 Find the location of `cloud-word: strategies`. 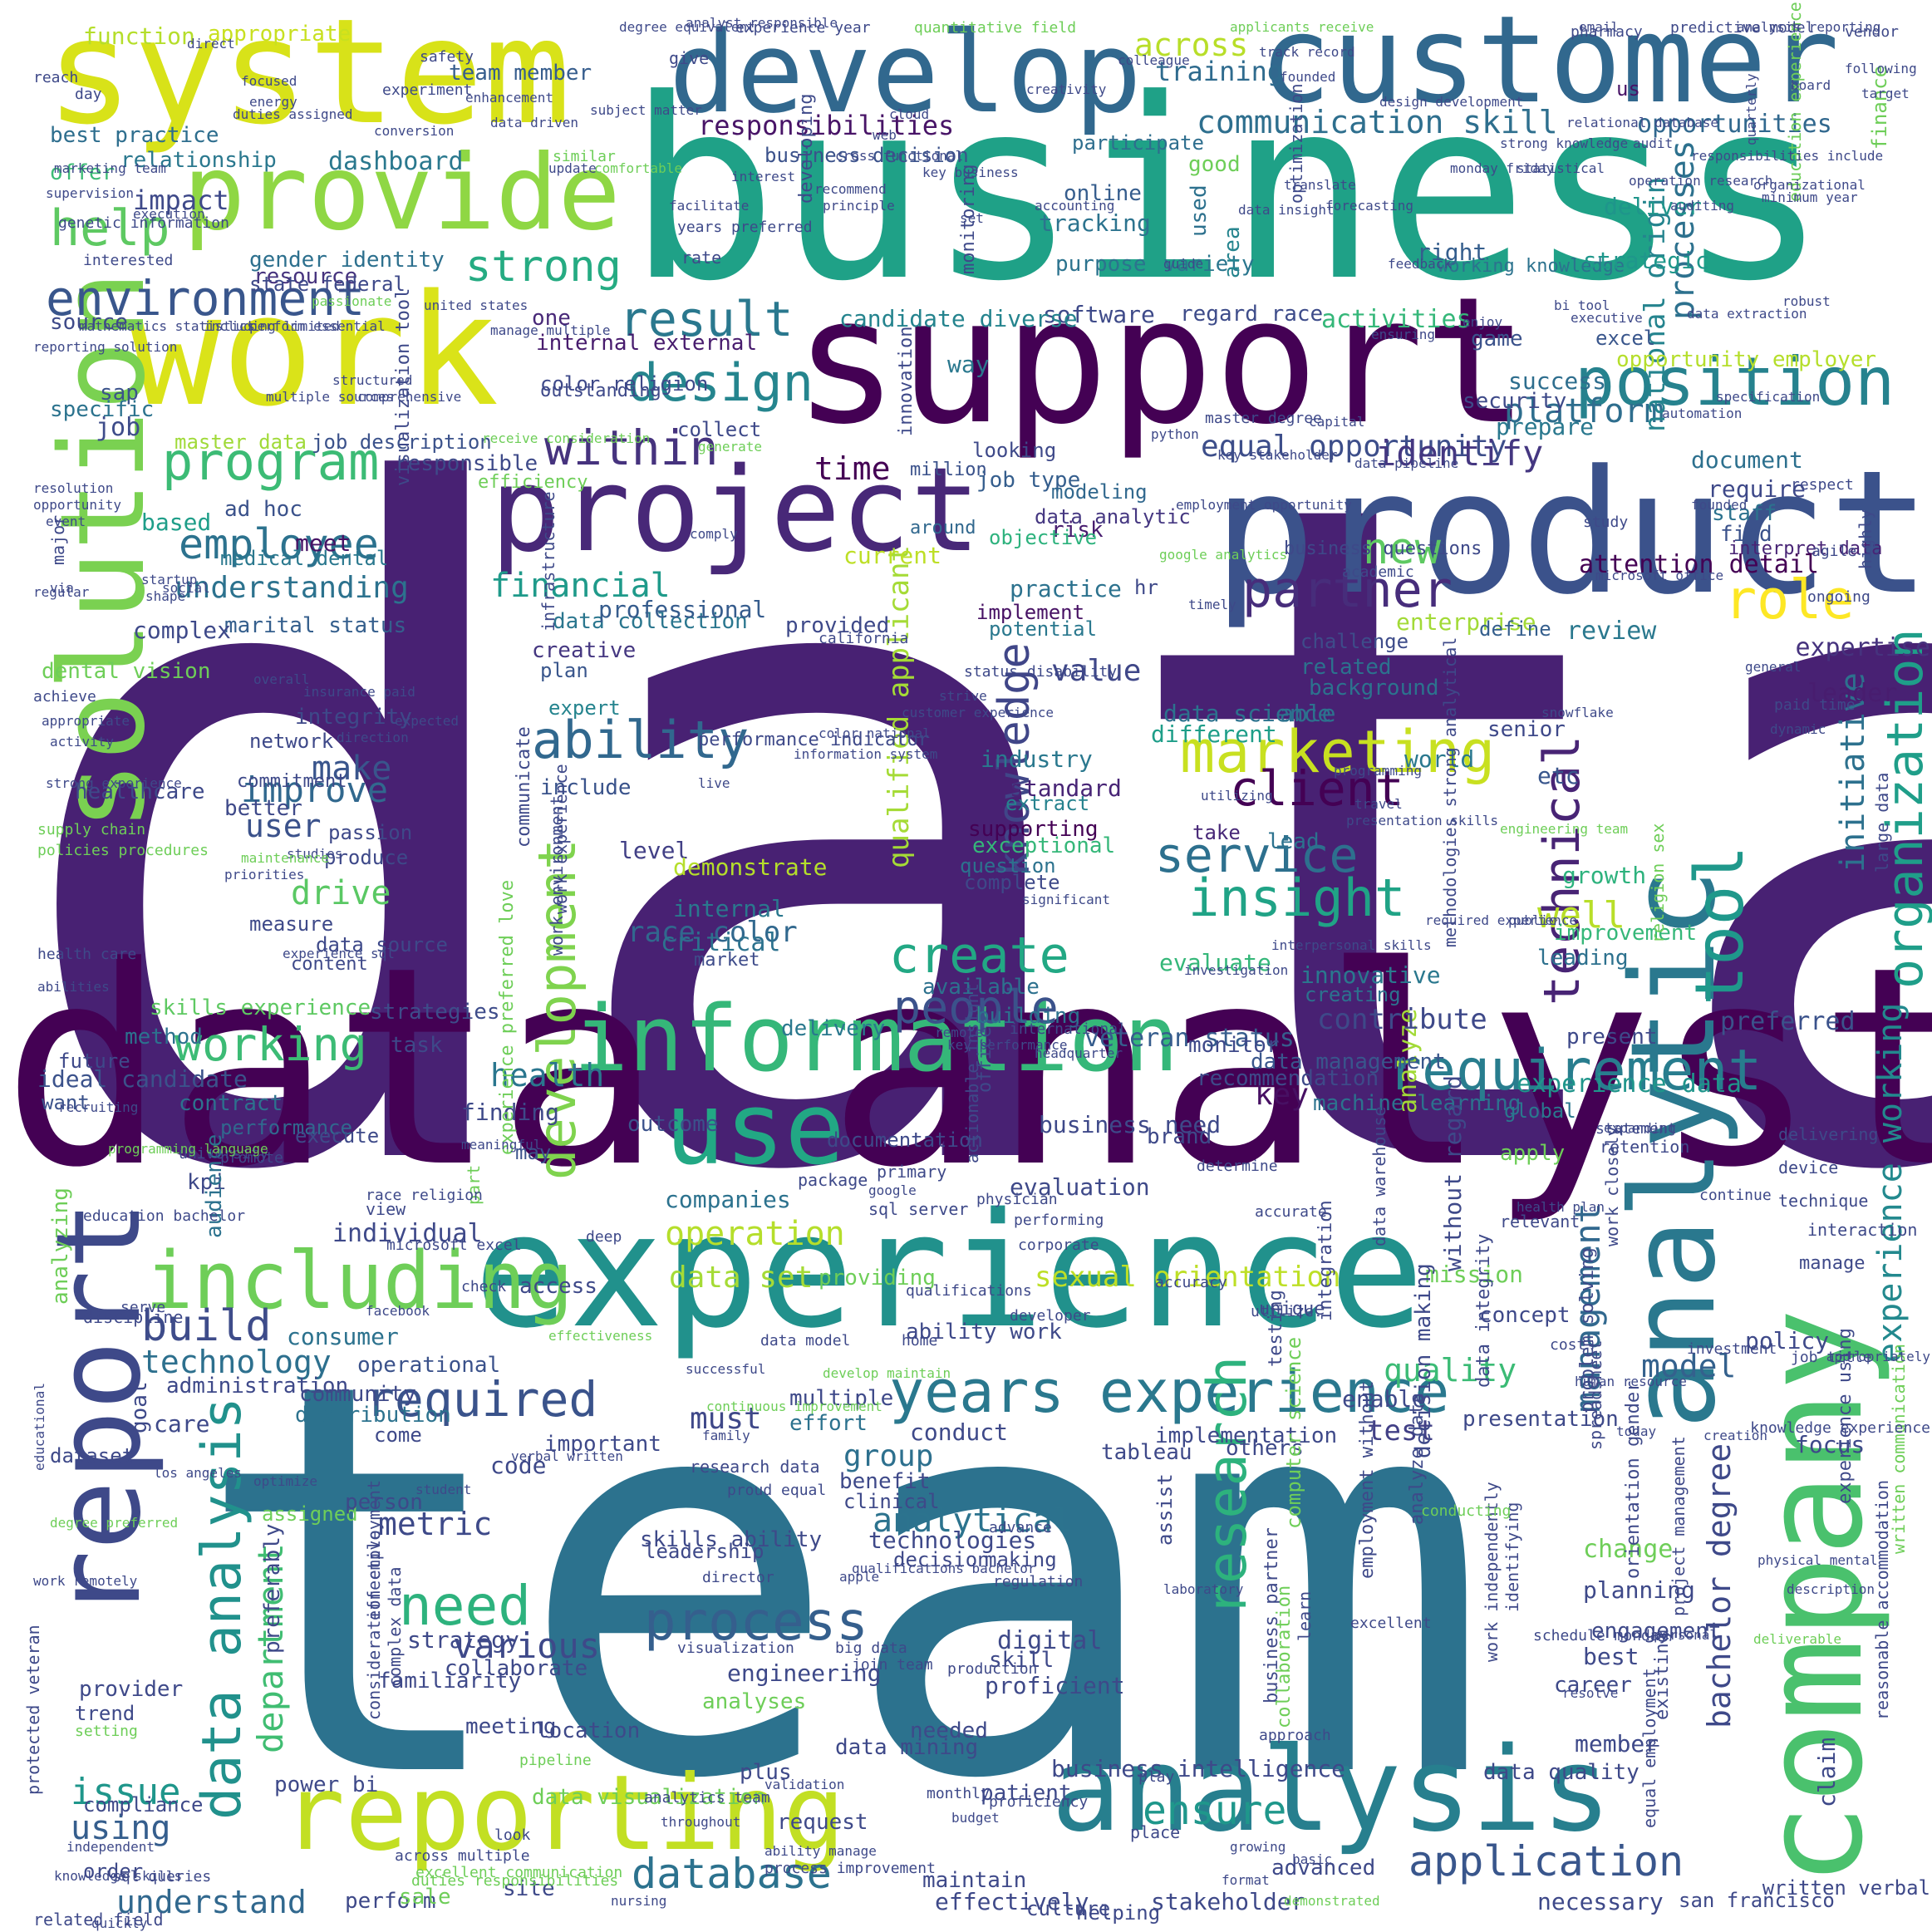

cloud-word: strategies is located at coordinates (435, 1012).